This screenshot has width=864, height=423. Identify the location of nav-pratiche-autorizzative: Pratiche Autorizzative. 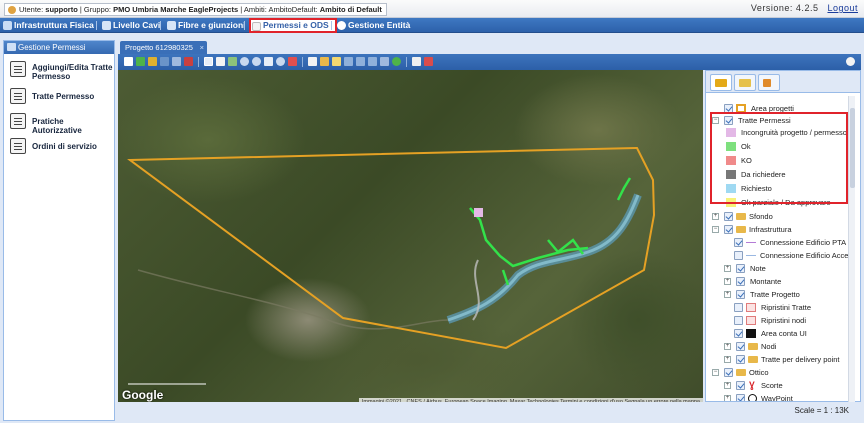
(62, 124).